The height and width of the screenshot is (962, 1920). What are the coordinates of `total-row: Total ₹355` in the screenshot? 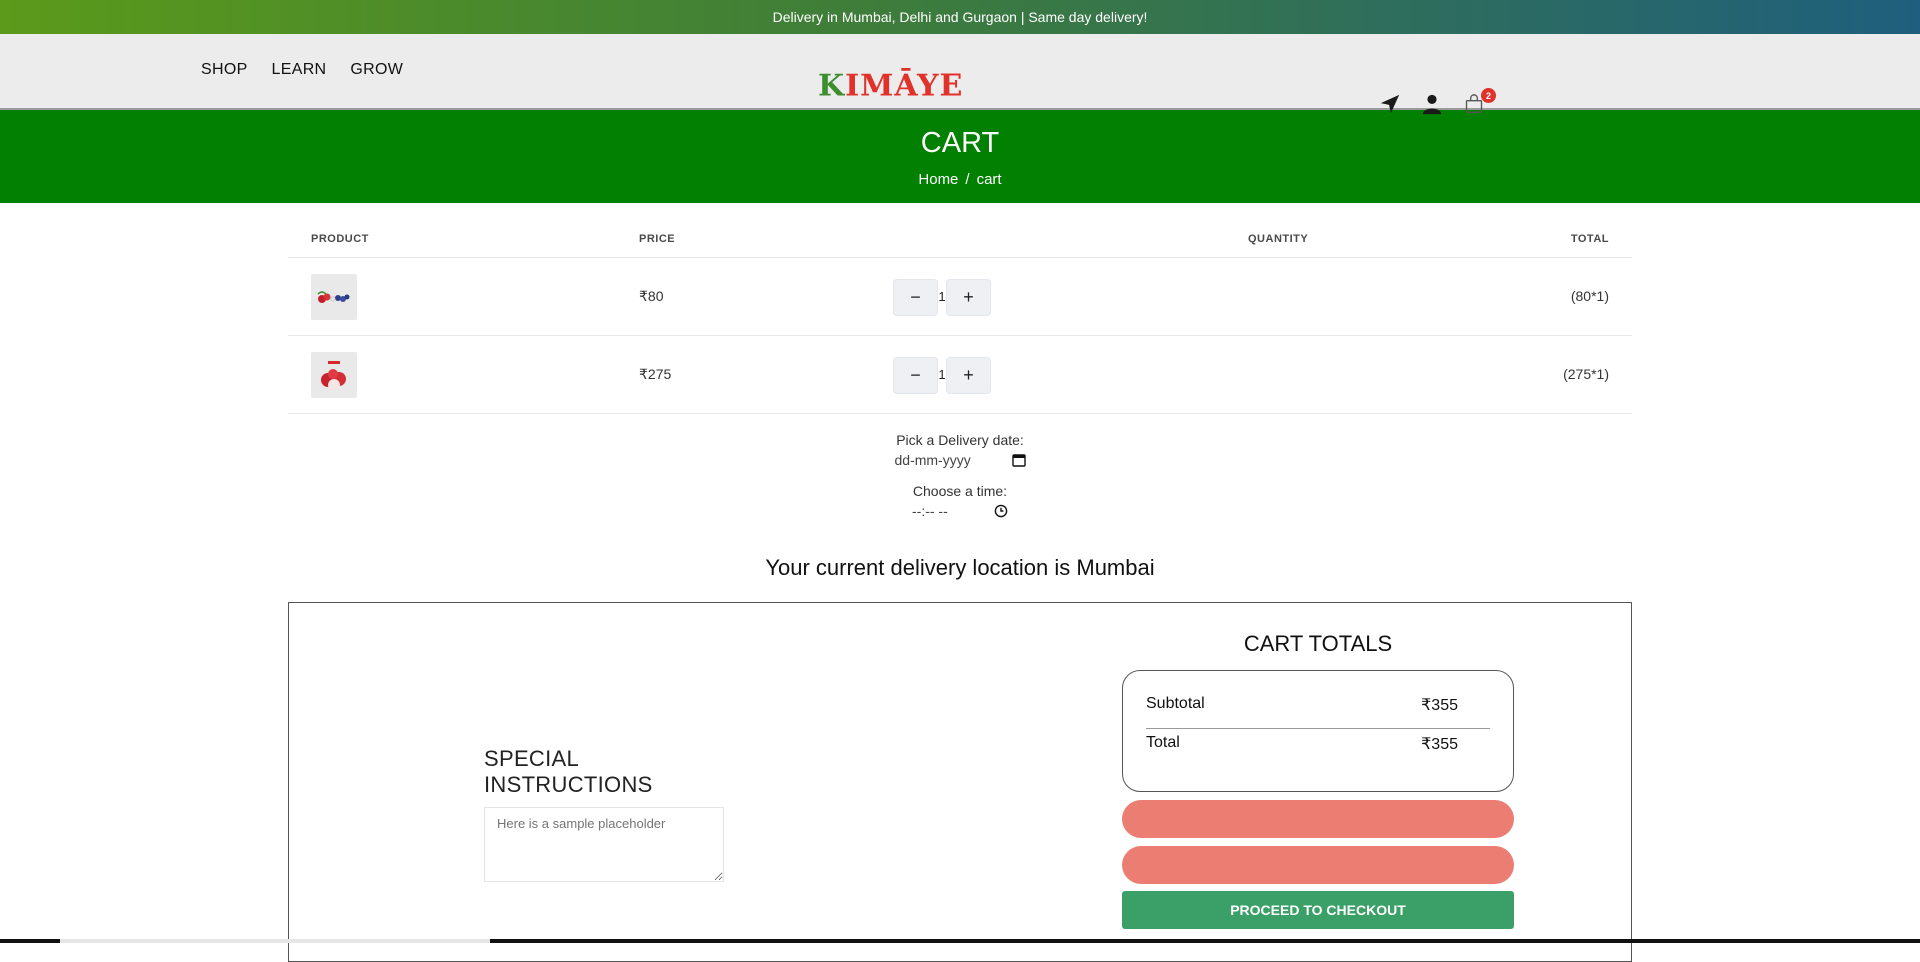 It's located at (1318, 741).